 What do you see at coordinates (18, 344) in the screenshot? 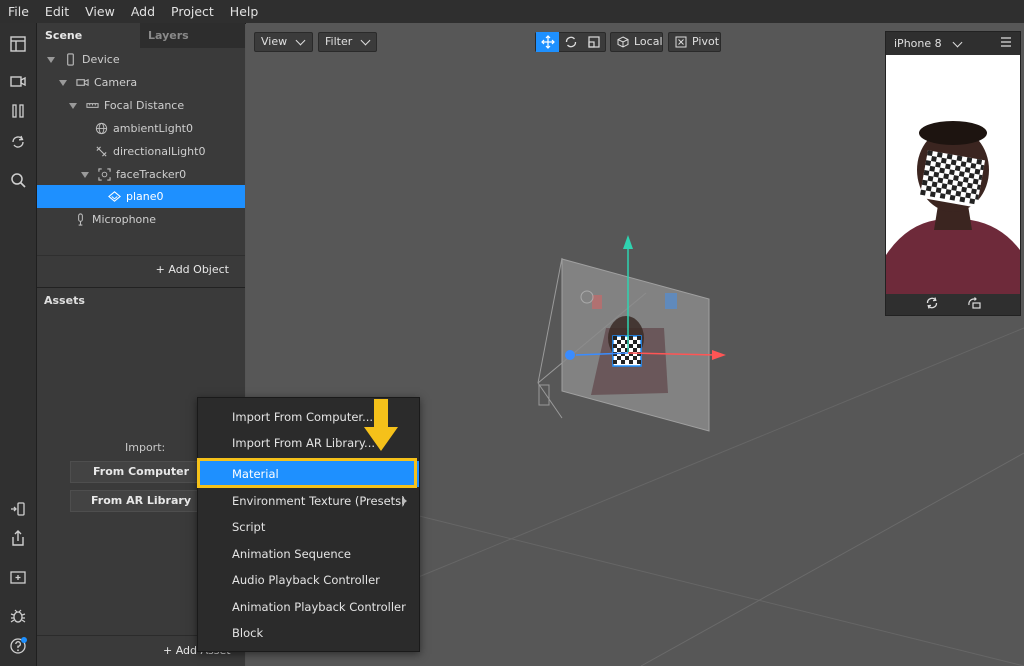
I see `left-toolstrip` at bounding box center [18, 344].